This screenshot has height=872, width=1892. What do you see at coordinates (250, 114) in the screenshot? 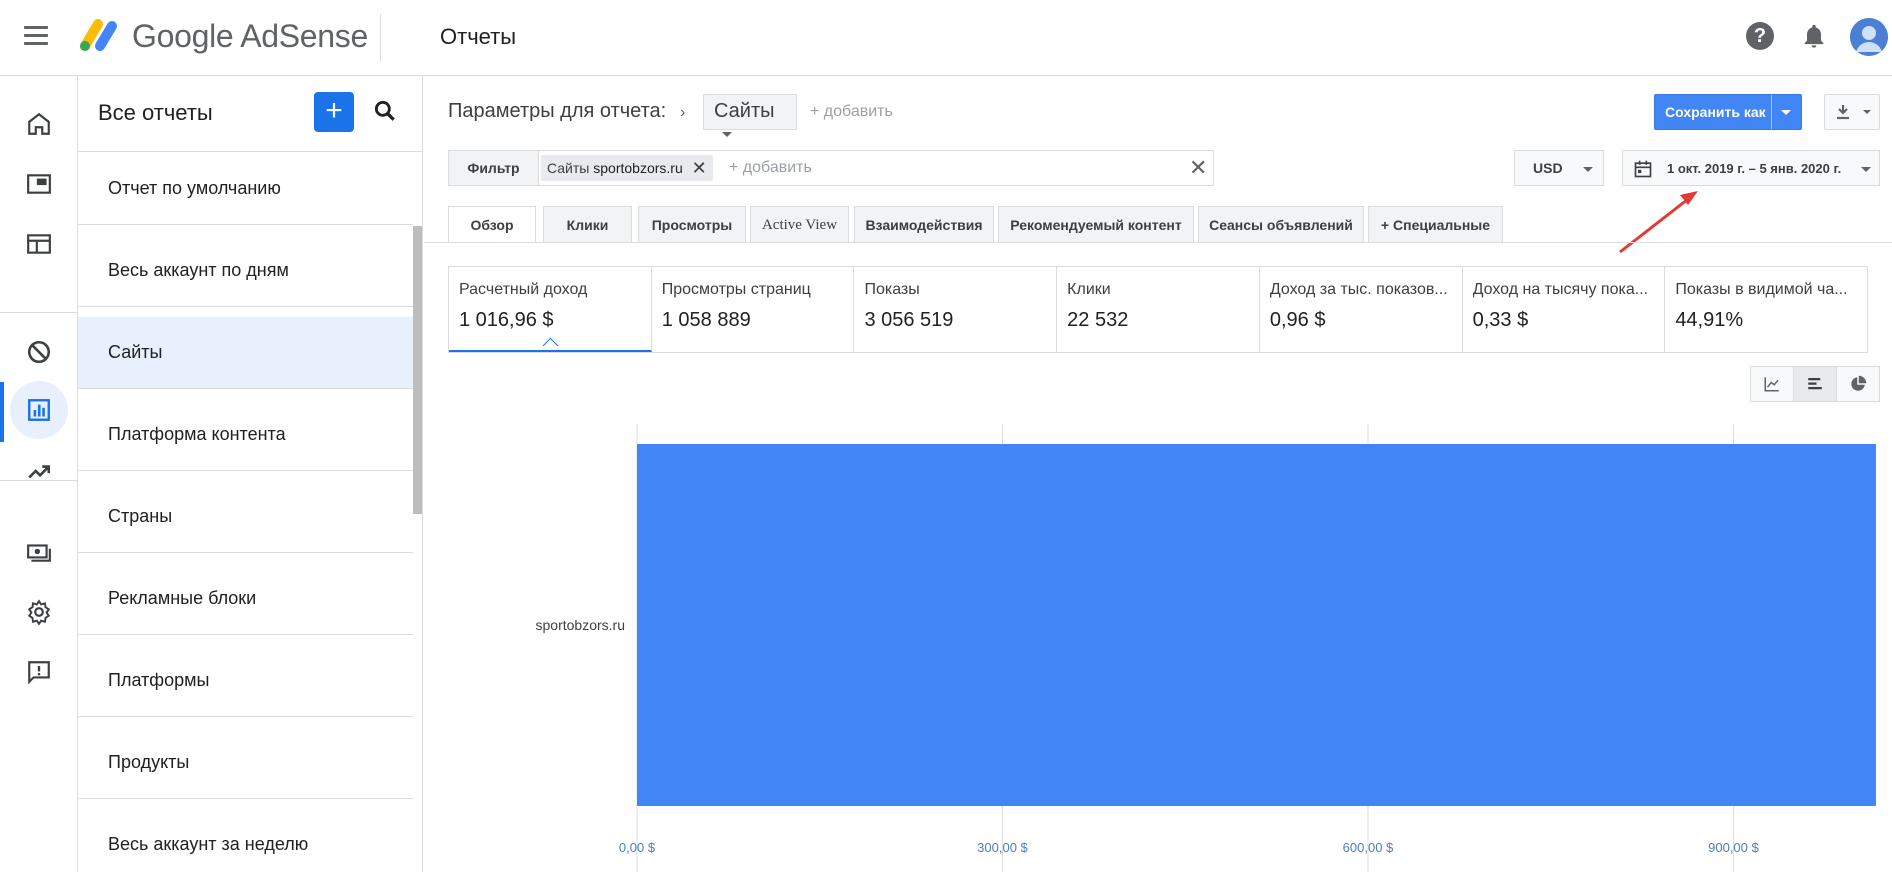
I see `reports-list-header: Все отчеты +` at bounding box center [250, 114].